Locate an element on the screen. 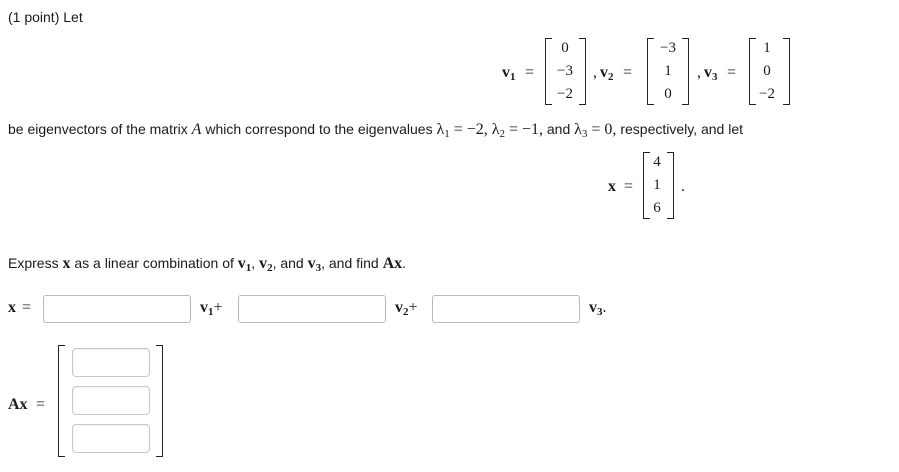 Image resolution: width=899 pixels, height=472 pixels. answer-v1-label: v1+ is located at coordinates (211, 308).